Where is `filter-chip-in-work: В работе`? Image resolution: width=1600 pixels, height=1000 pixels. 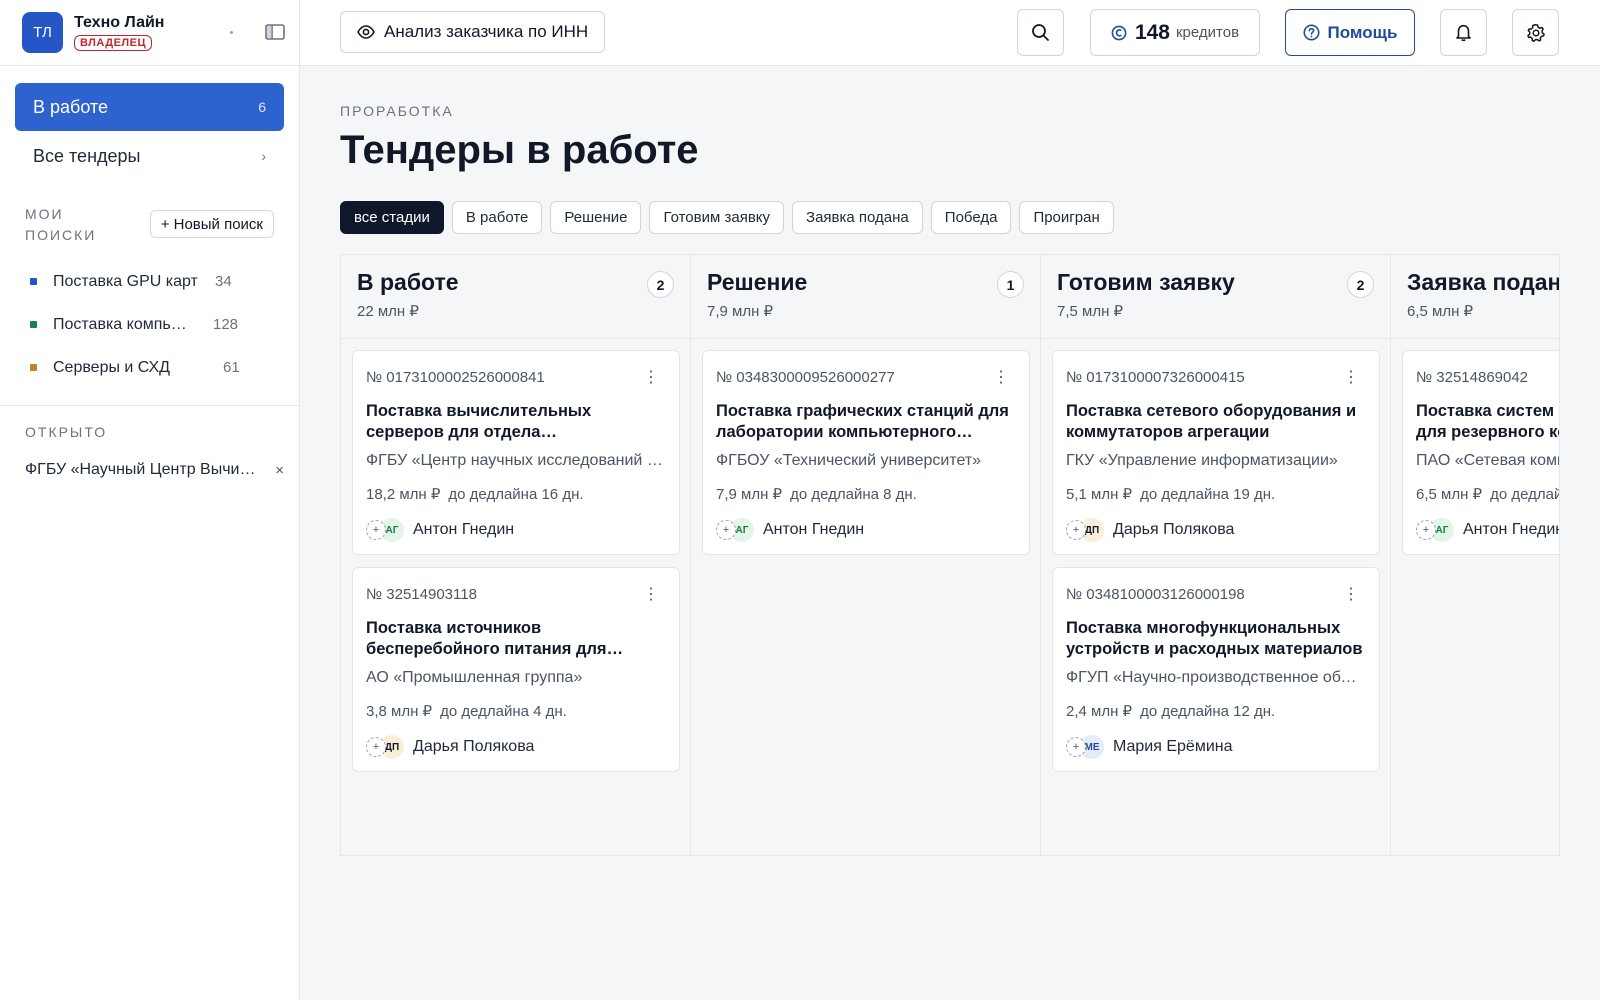
filter-chip-in-work: В работе is located at coordinates (497, 217).